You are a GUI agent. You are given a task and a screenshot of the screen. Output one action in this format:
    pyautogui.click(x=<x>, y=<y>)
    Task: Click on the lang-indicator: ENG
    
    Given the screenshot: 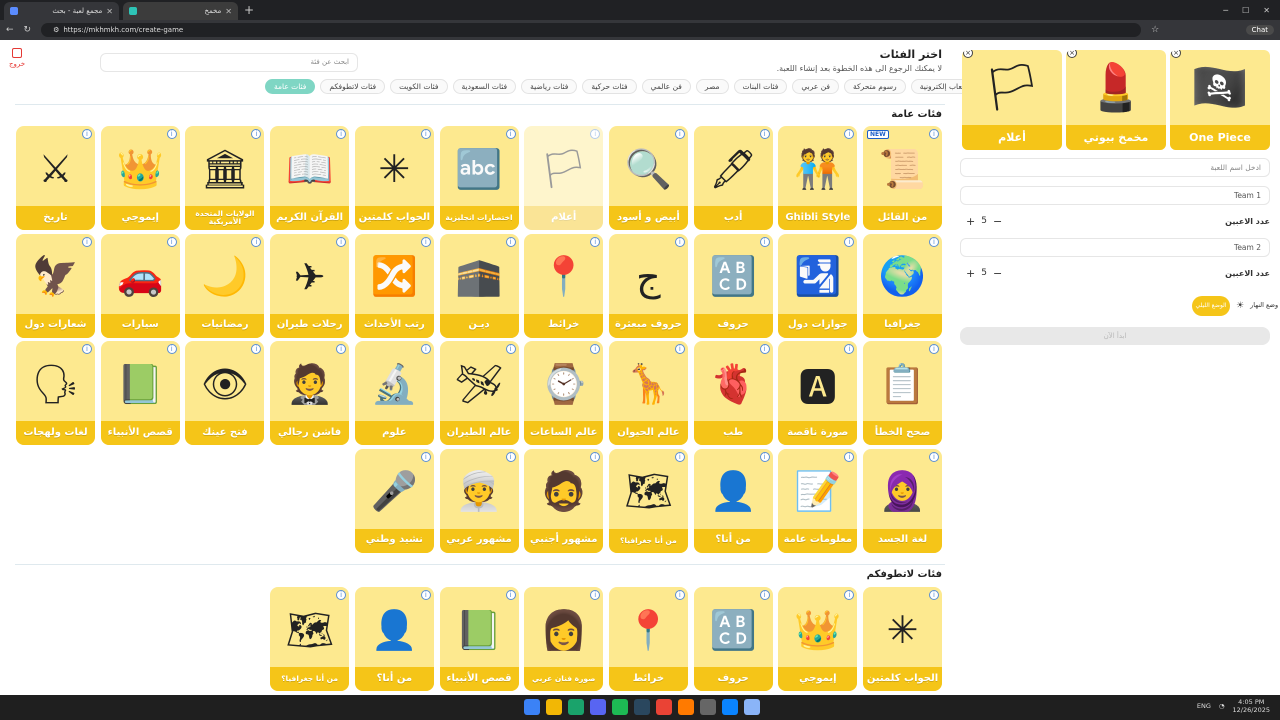 What is the action you would take?
    pyautogui.click(x=1204, y=706)
    